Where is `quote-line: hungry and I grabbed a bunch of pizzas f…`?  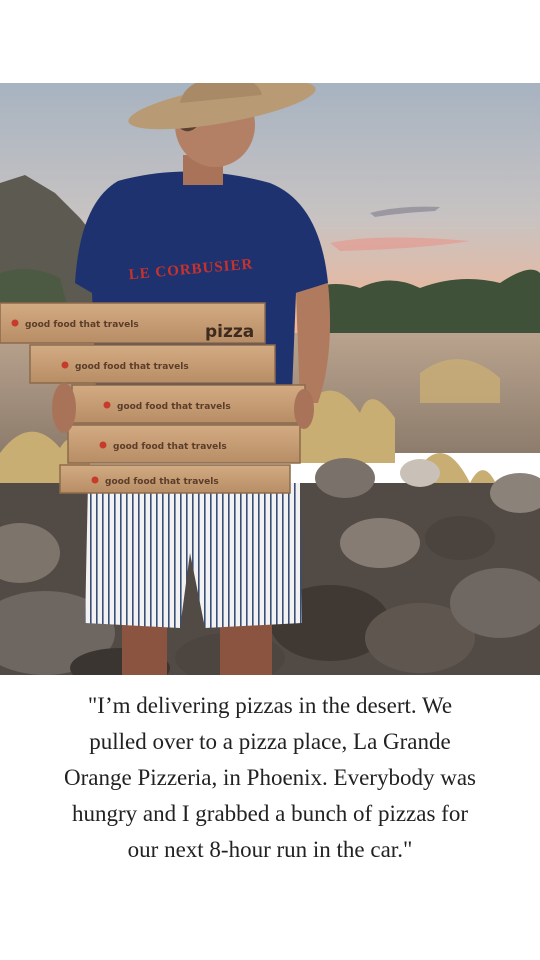 quote-line: hungry and I grabbed a bunch of pizzas f… is located at coordinates (270, 813).